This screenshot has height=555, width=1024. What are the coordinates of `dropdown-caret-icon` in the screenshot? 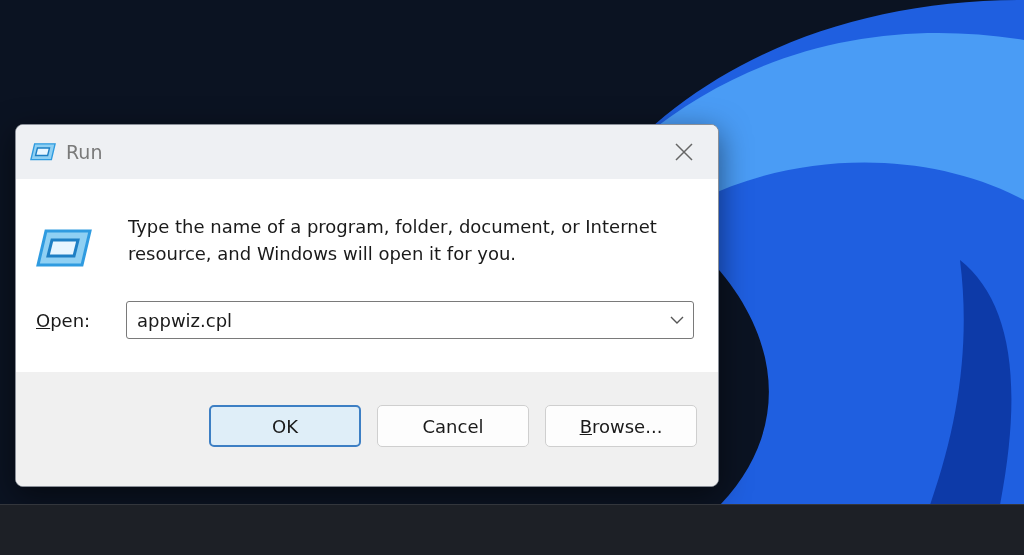 It's located at (677, 320).